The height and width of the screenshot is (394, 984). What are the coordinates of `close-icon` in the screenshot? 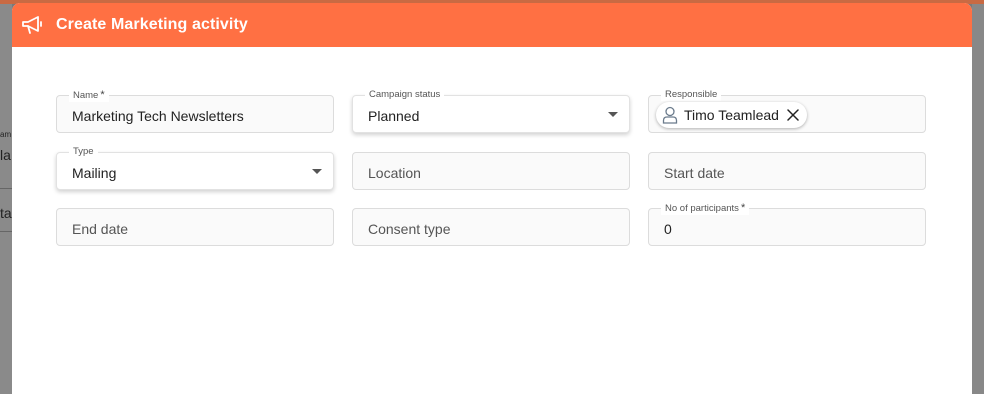 It's located at (793, 115).